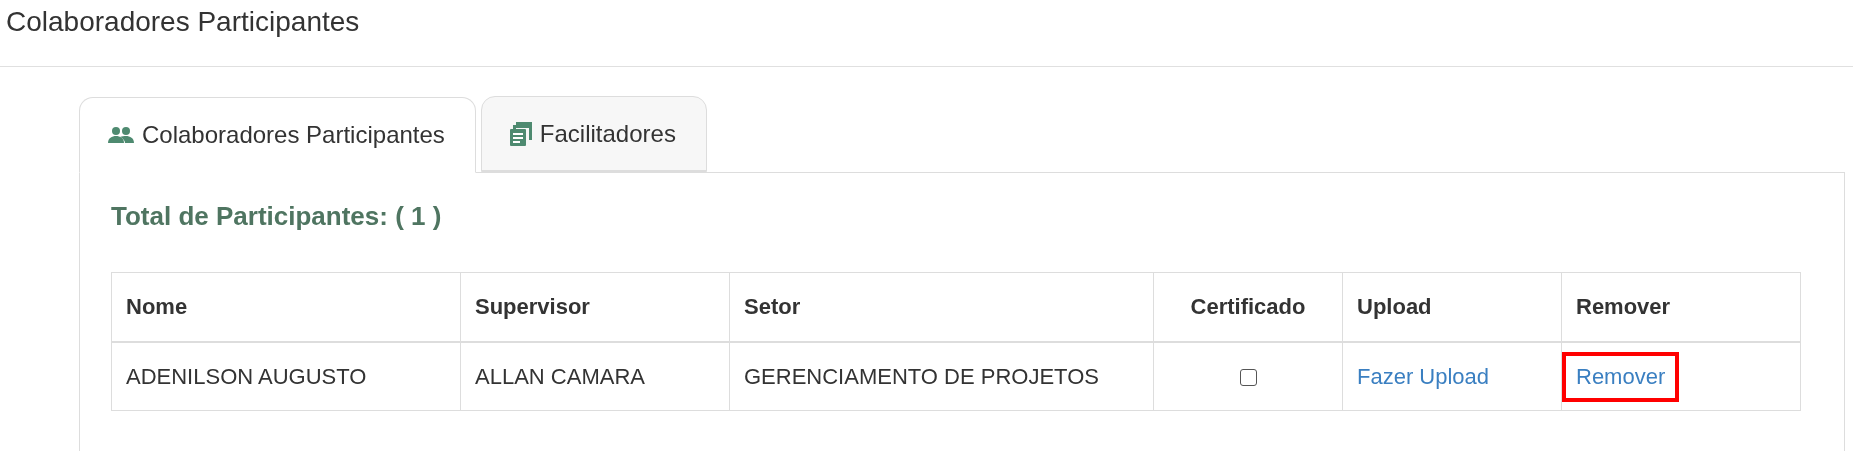 This screenshot has height=451, width=1853. I want to click on column-header: Nome, so click(286, 307).